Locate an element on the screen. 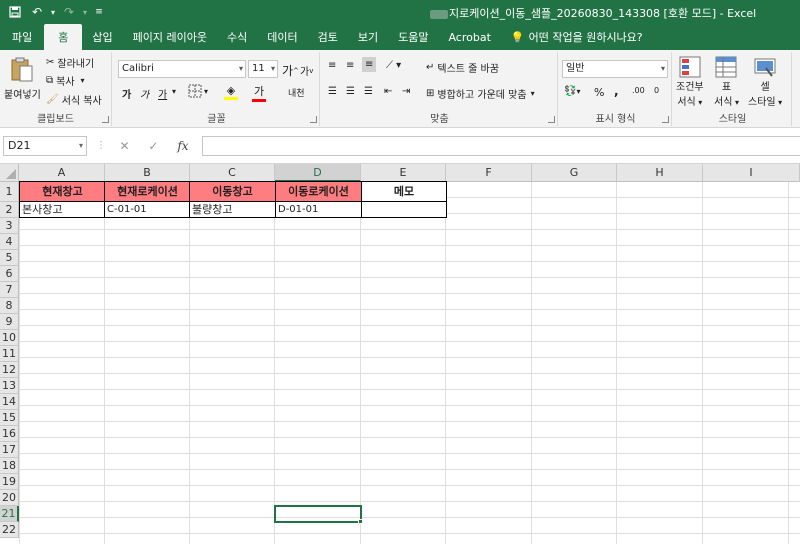 The image size is (800, 544). cell-a2: 본사창고 is located at coordinates (62, 209).